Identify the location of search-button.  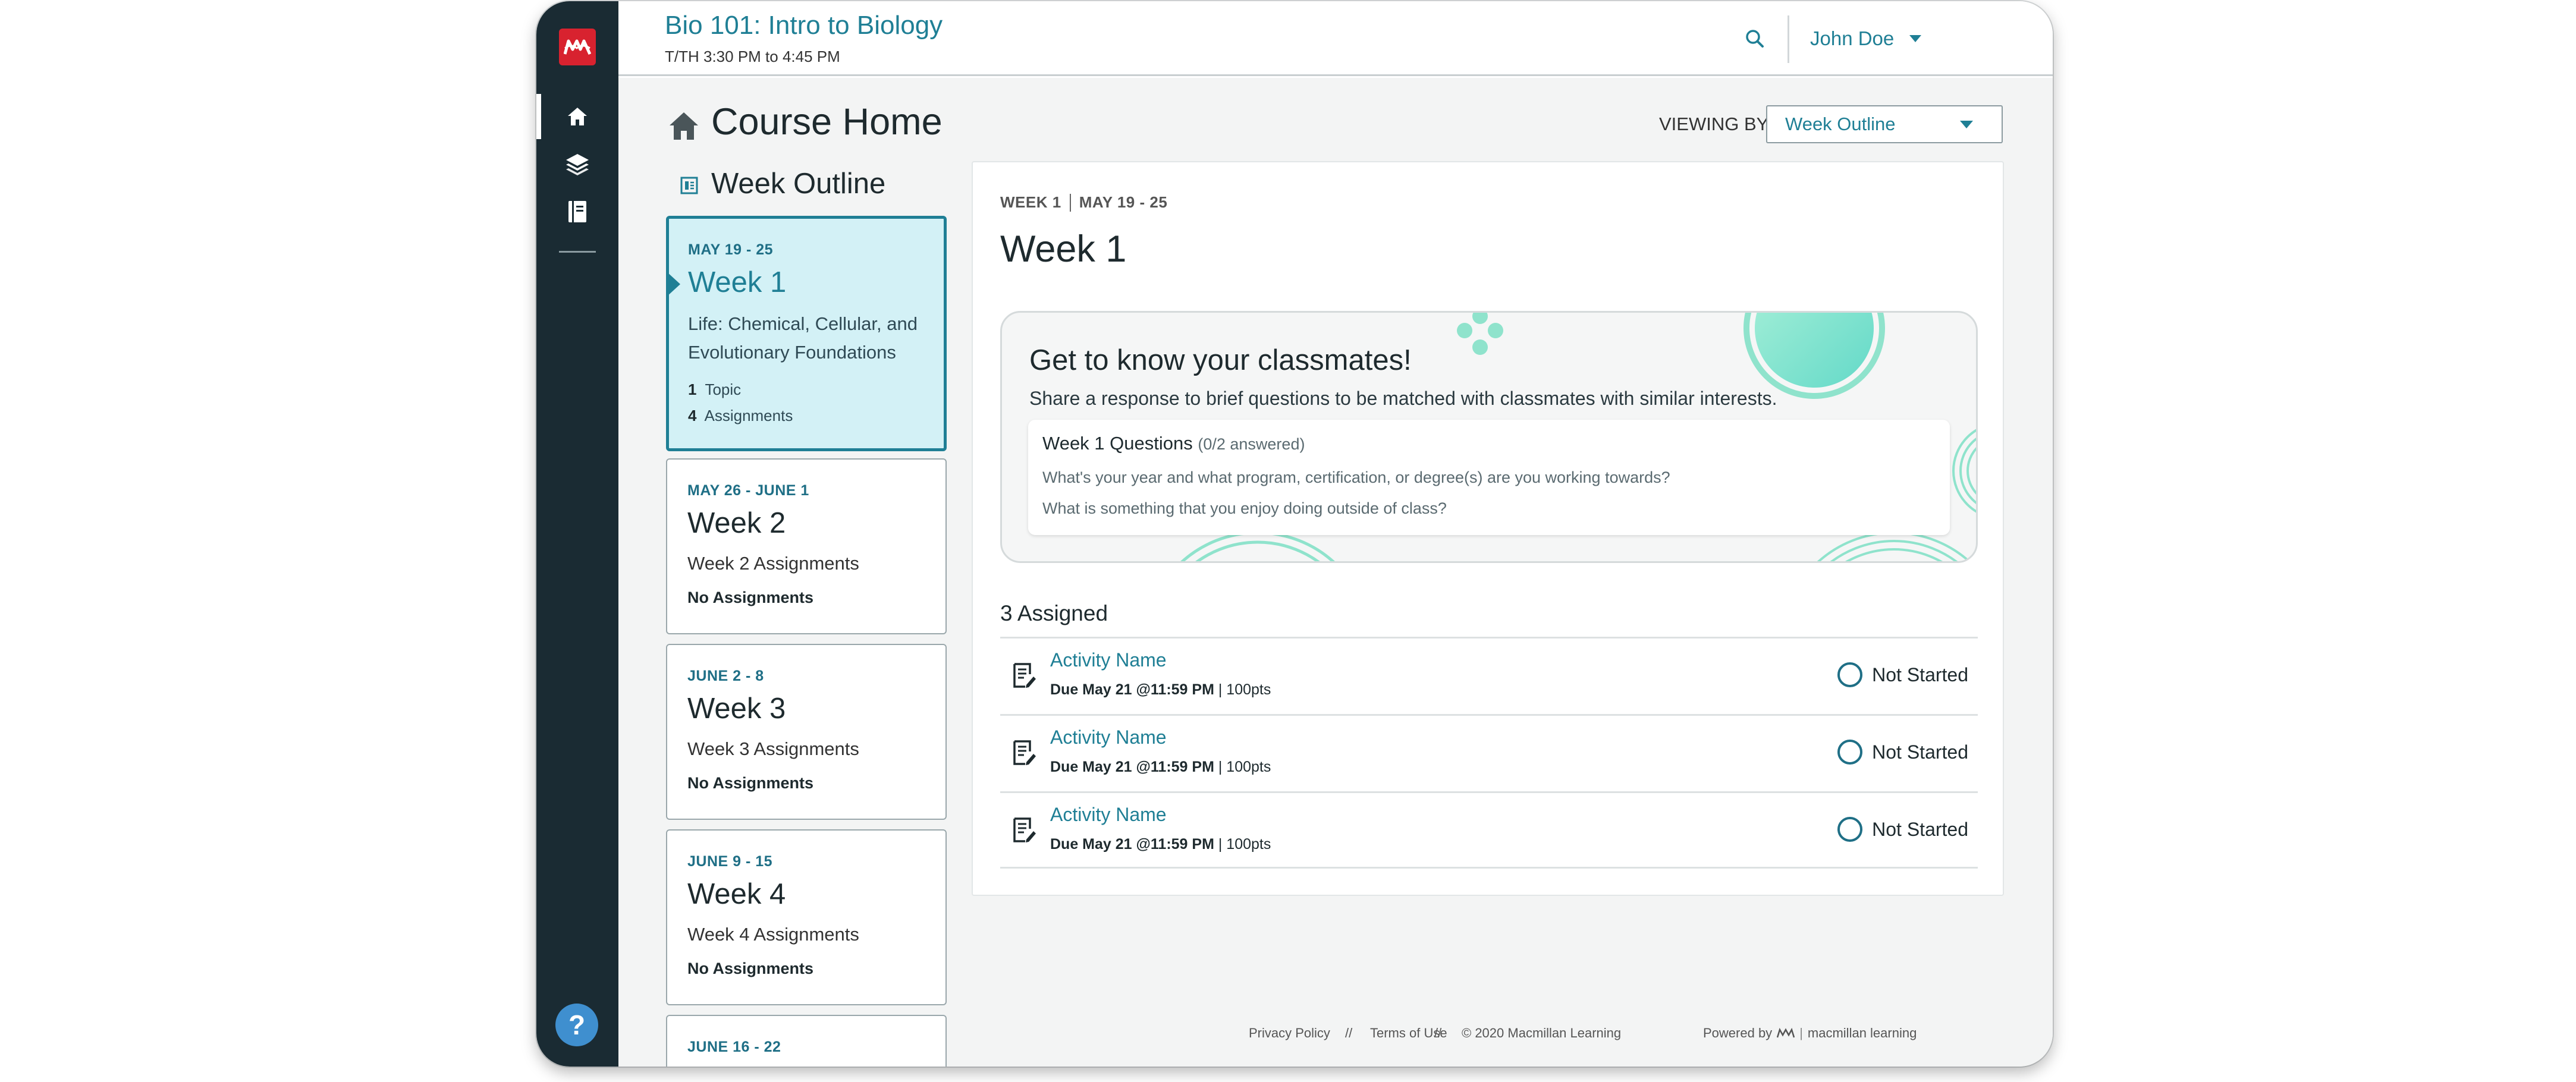
(1755, 39).